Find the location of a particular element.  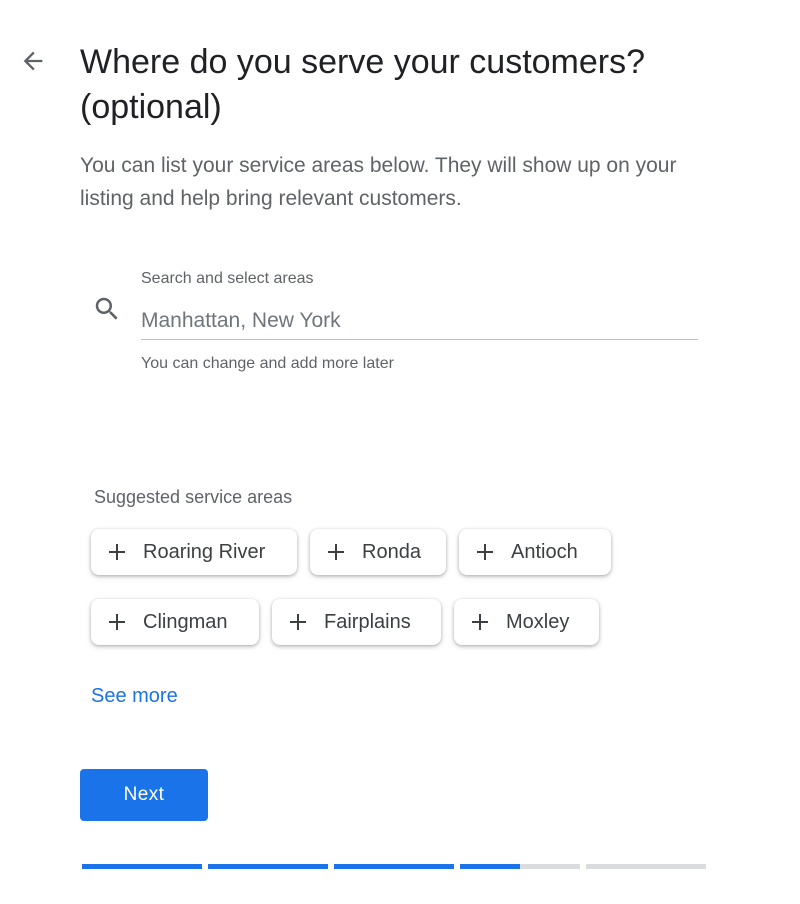

next-button: Next is located at coordinates (144, 795).